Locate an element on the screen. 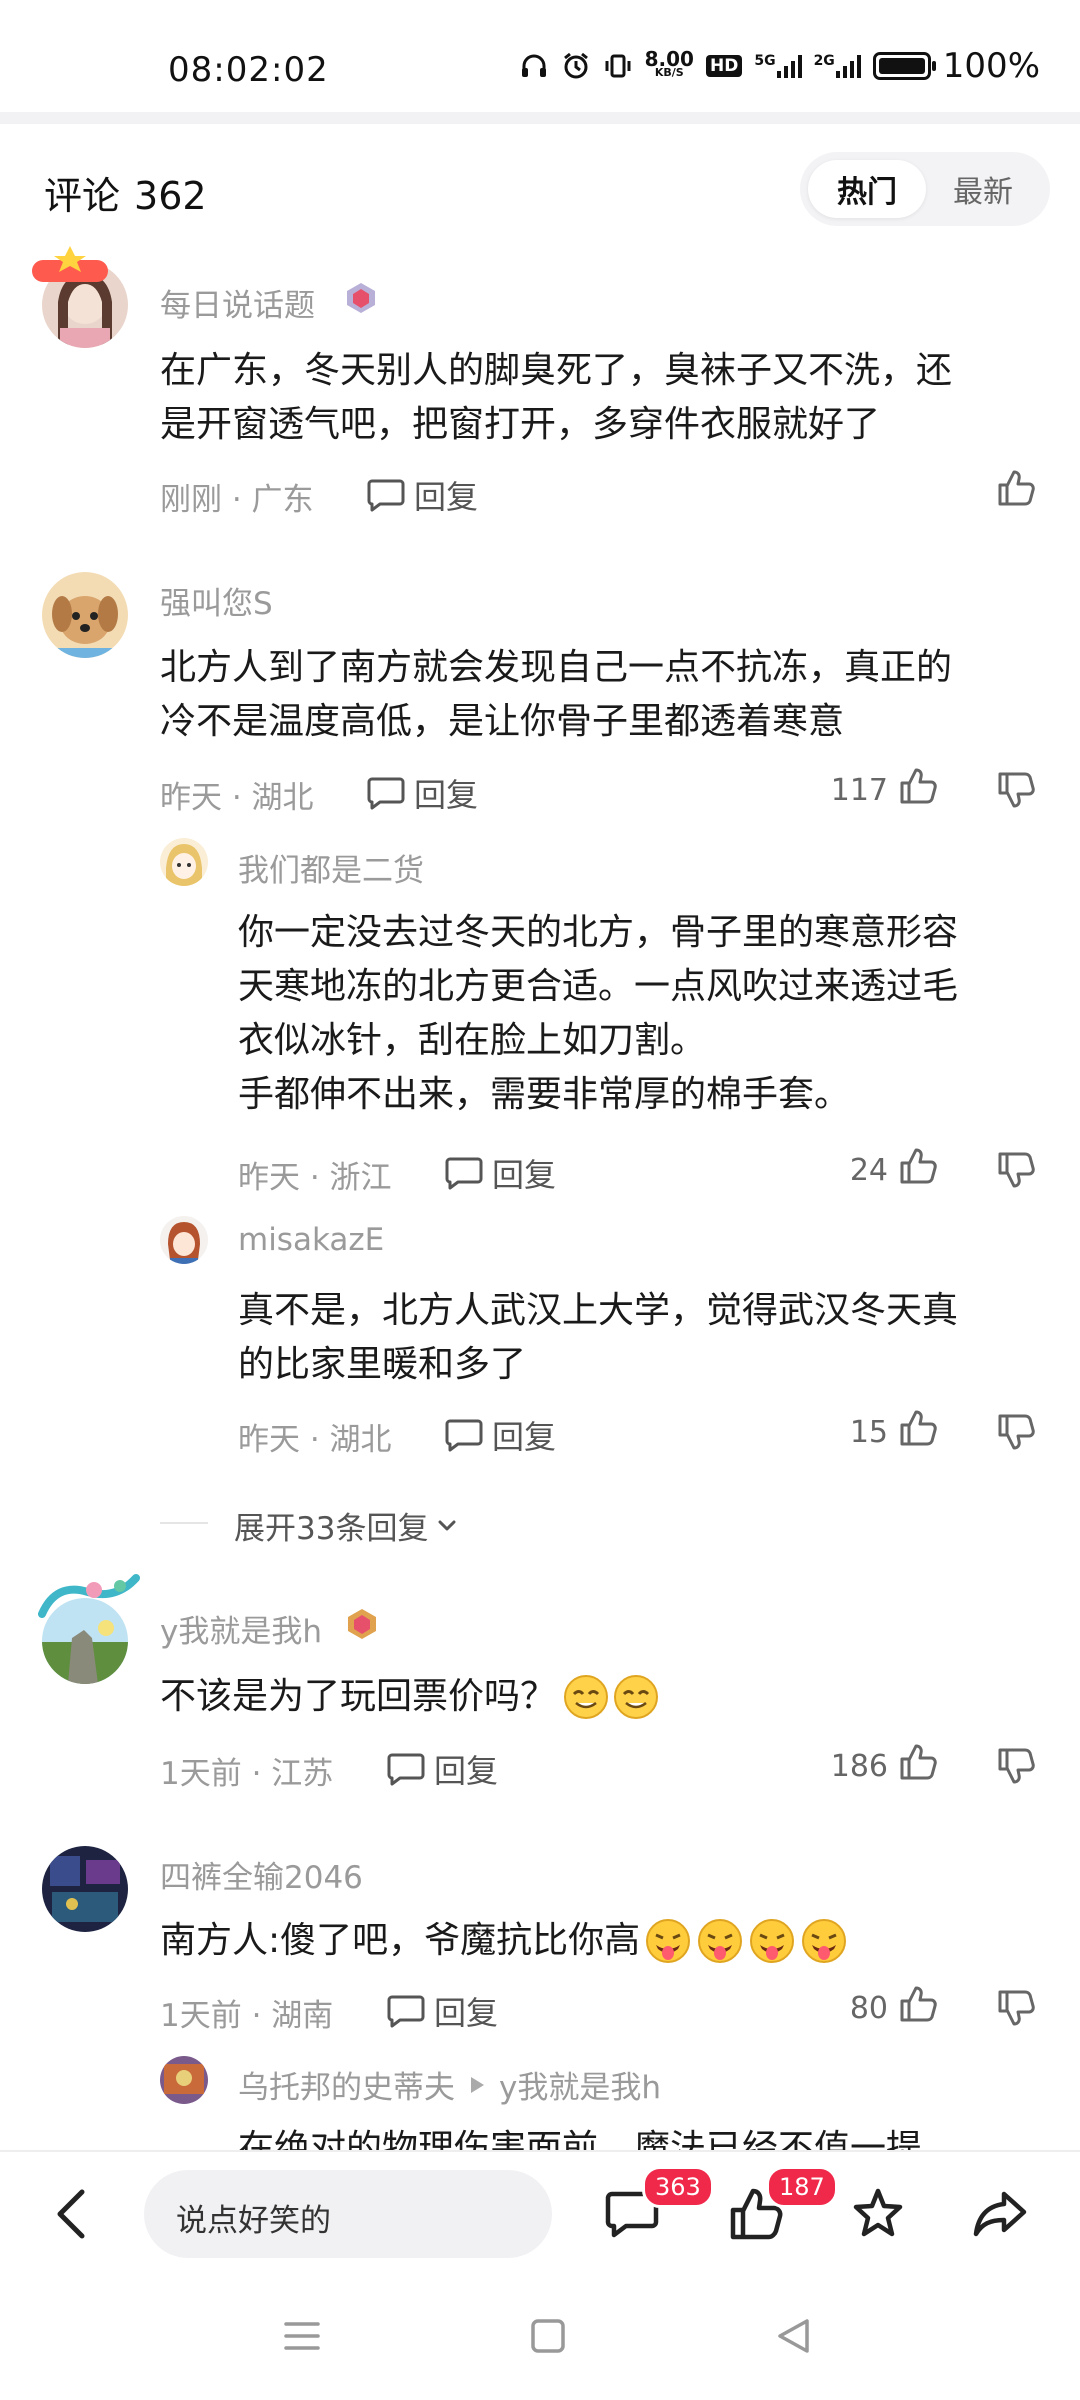 The image size is (1080, 2400). home-nav-button is located at coordinates (548, 2338).